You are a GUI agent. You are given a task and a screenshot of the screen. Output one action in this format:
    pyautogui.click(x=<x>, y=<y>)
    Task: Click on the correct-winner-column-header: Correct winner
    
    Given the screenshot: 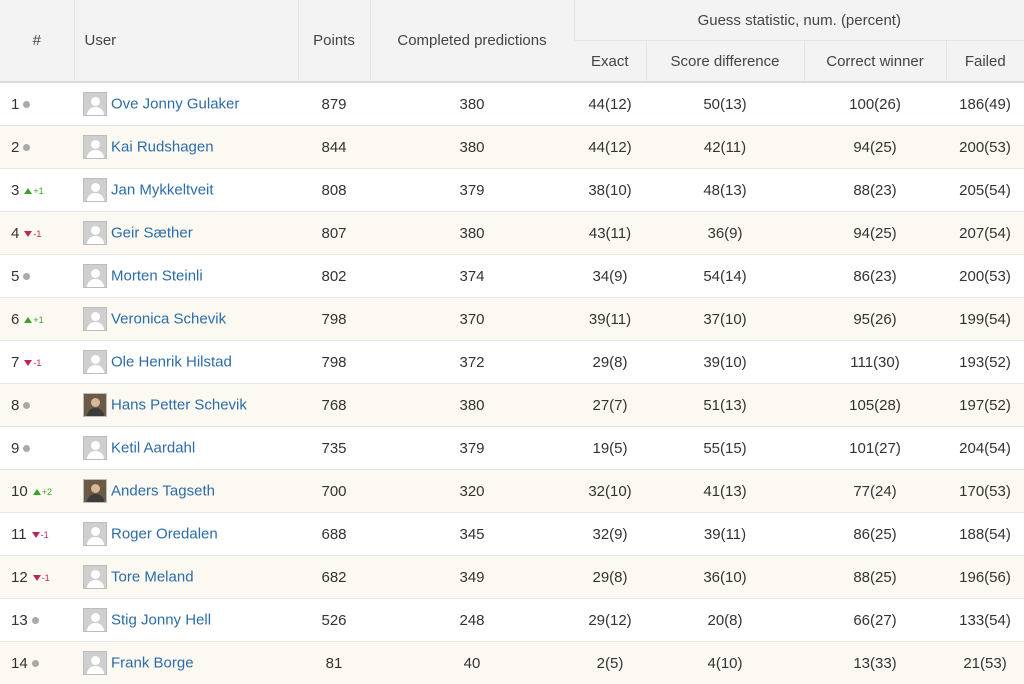 What is the action you would take?
    pyautogui.click(x=875, y=62)
    